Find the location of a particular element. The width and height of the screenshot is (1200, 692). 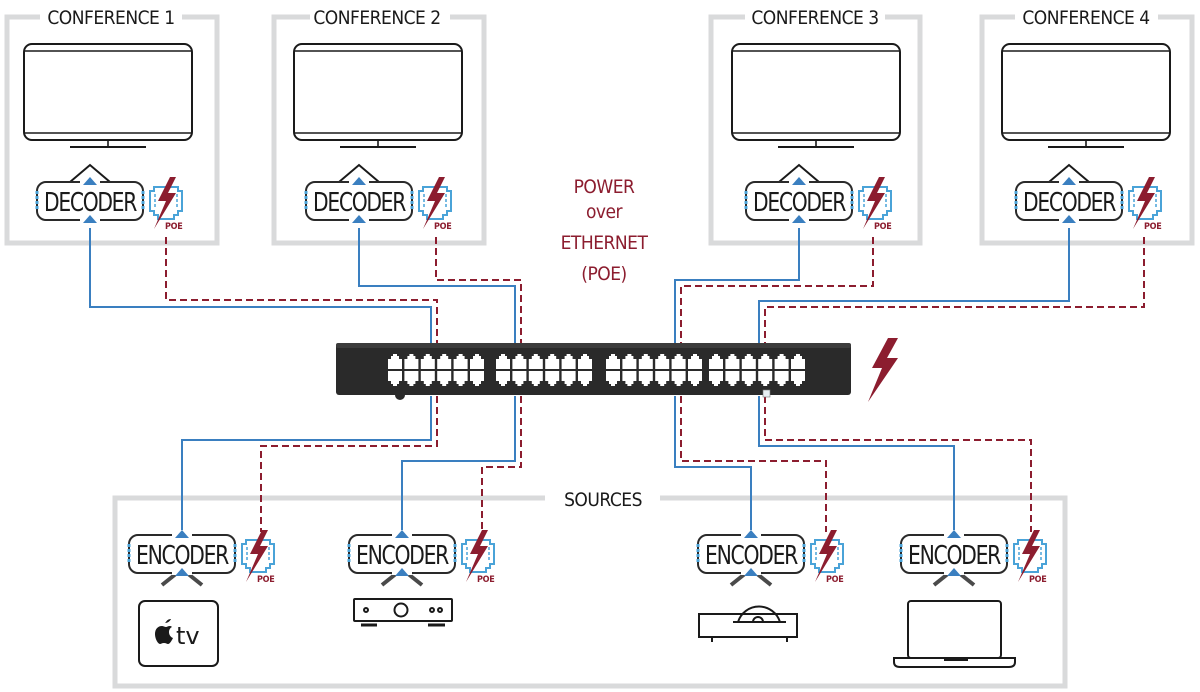

decoder-device-2: DECODER POE is located at coordinates (378, 197).